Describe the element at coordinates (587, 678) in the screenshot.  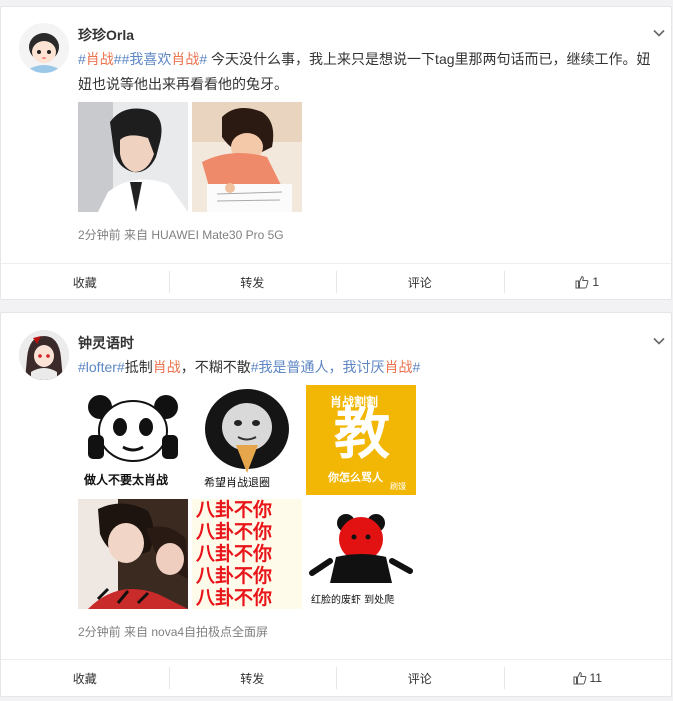
I see `like-button: 11` at that location.